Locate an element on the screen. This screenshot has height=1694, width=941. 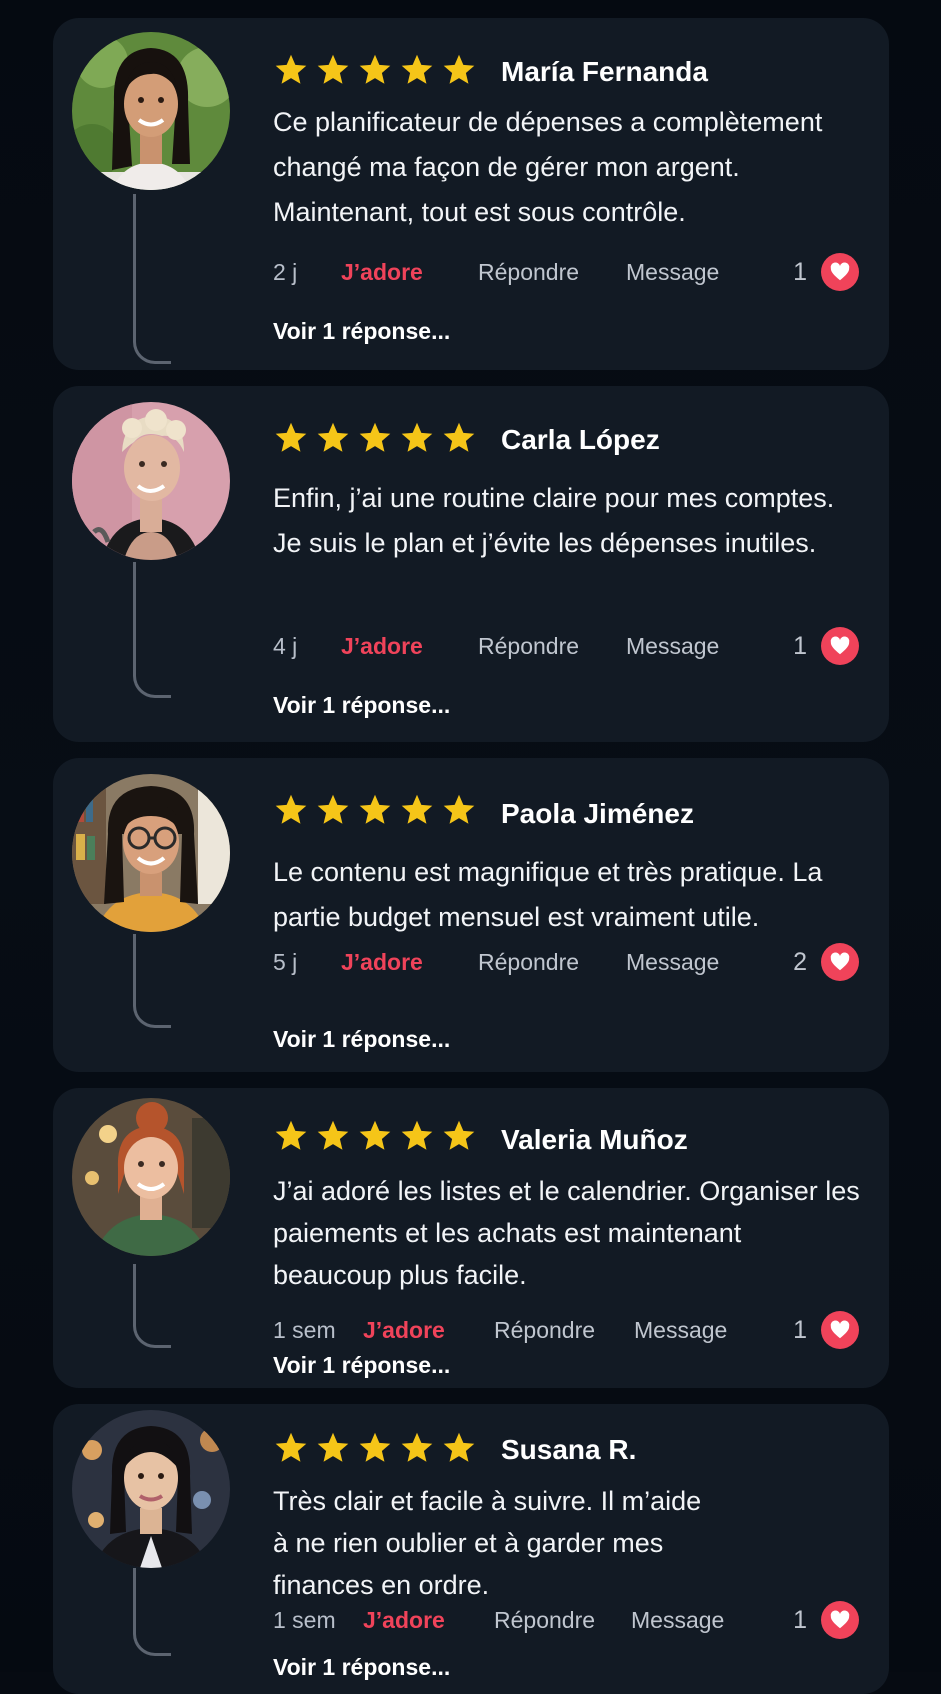
reviewer-name: Susana R. is located at coordinates (568, 1450).